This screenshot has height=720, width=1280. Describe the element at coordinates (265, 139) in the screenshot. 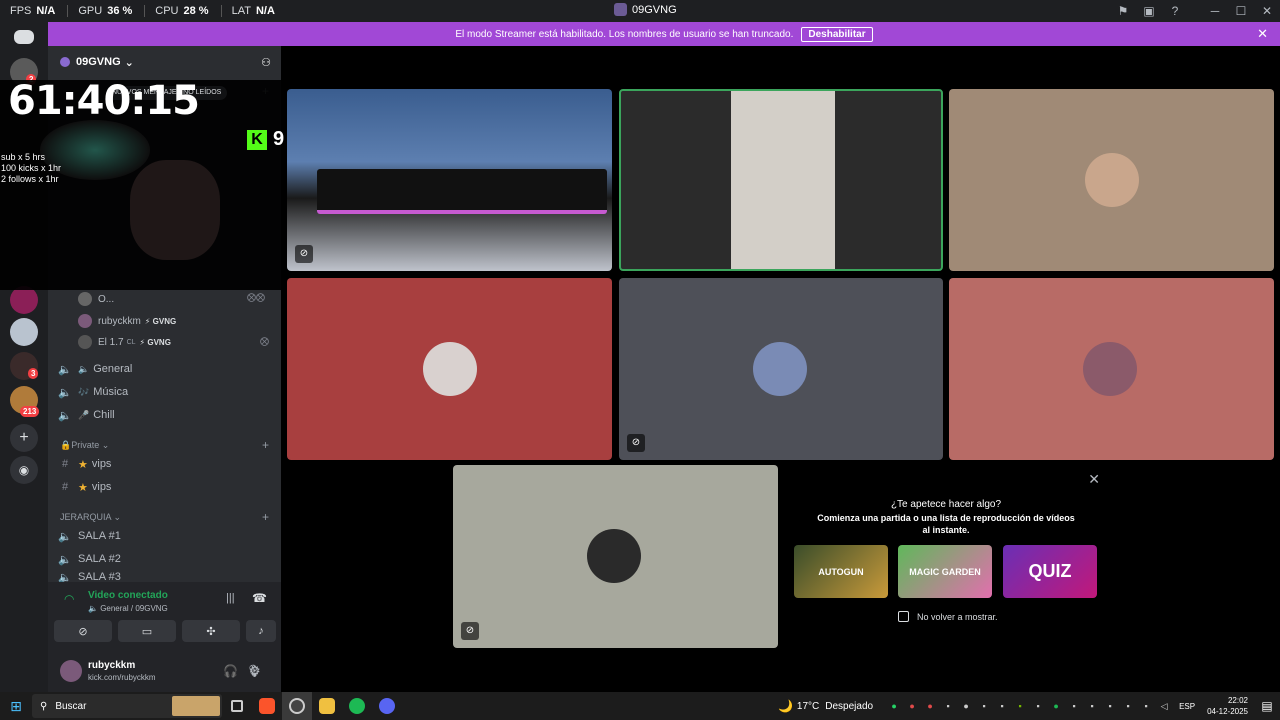

I see `kick-counter: K9` at that location.